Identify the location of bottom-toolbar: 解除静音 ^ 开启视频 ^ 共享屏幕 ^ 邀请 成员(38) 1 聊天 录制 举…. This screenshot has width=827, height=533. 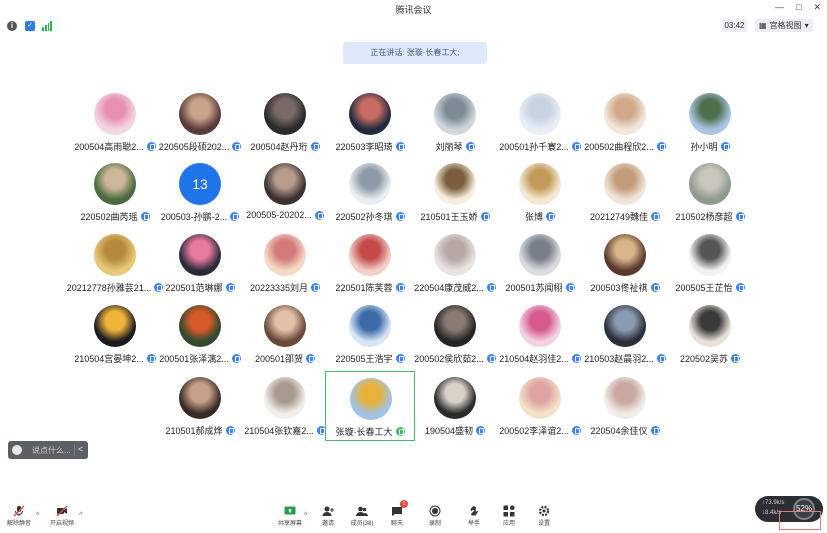
(413, 516).